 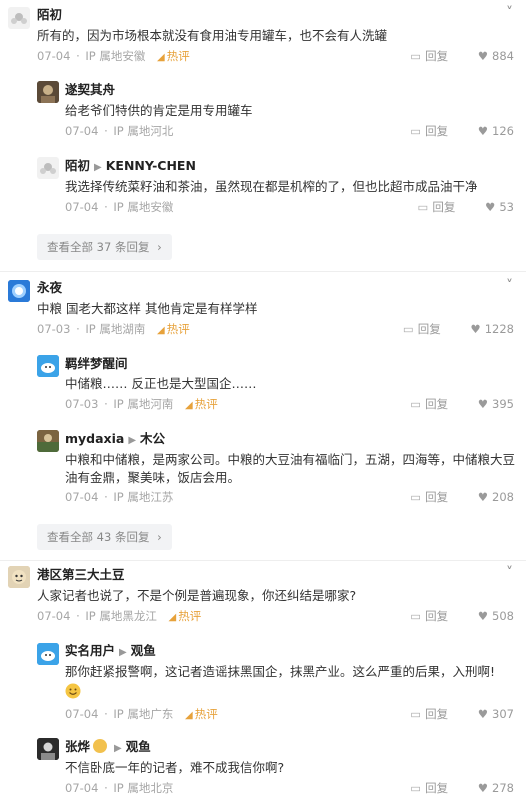 What do you see at coordinates (104, 247) in the screenshot?
I see `view-all-replies-button: 查看全部 37 条回复 ›` at bounding box center [104, 247].